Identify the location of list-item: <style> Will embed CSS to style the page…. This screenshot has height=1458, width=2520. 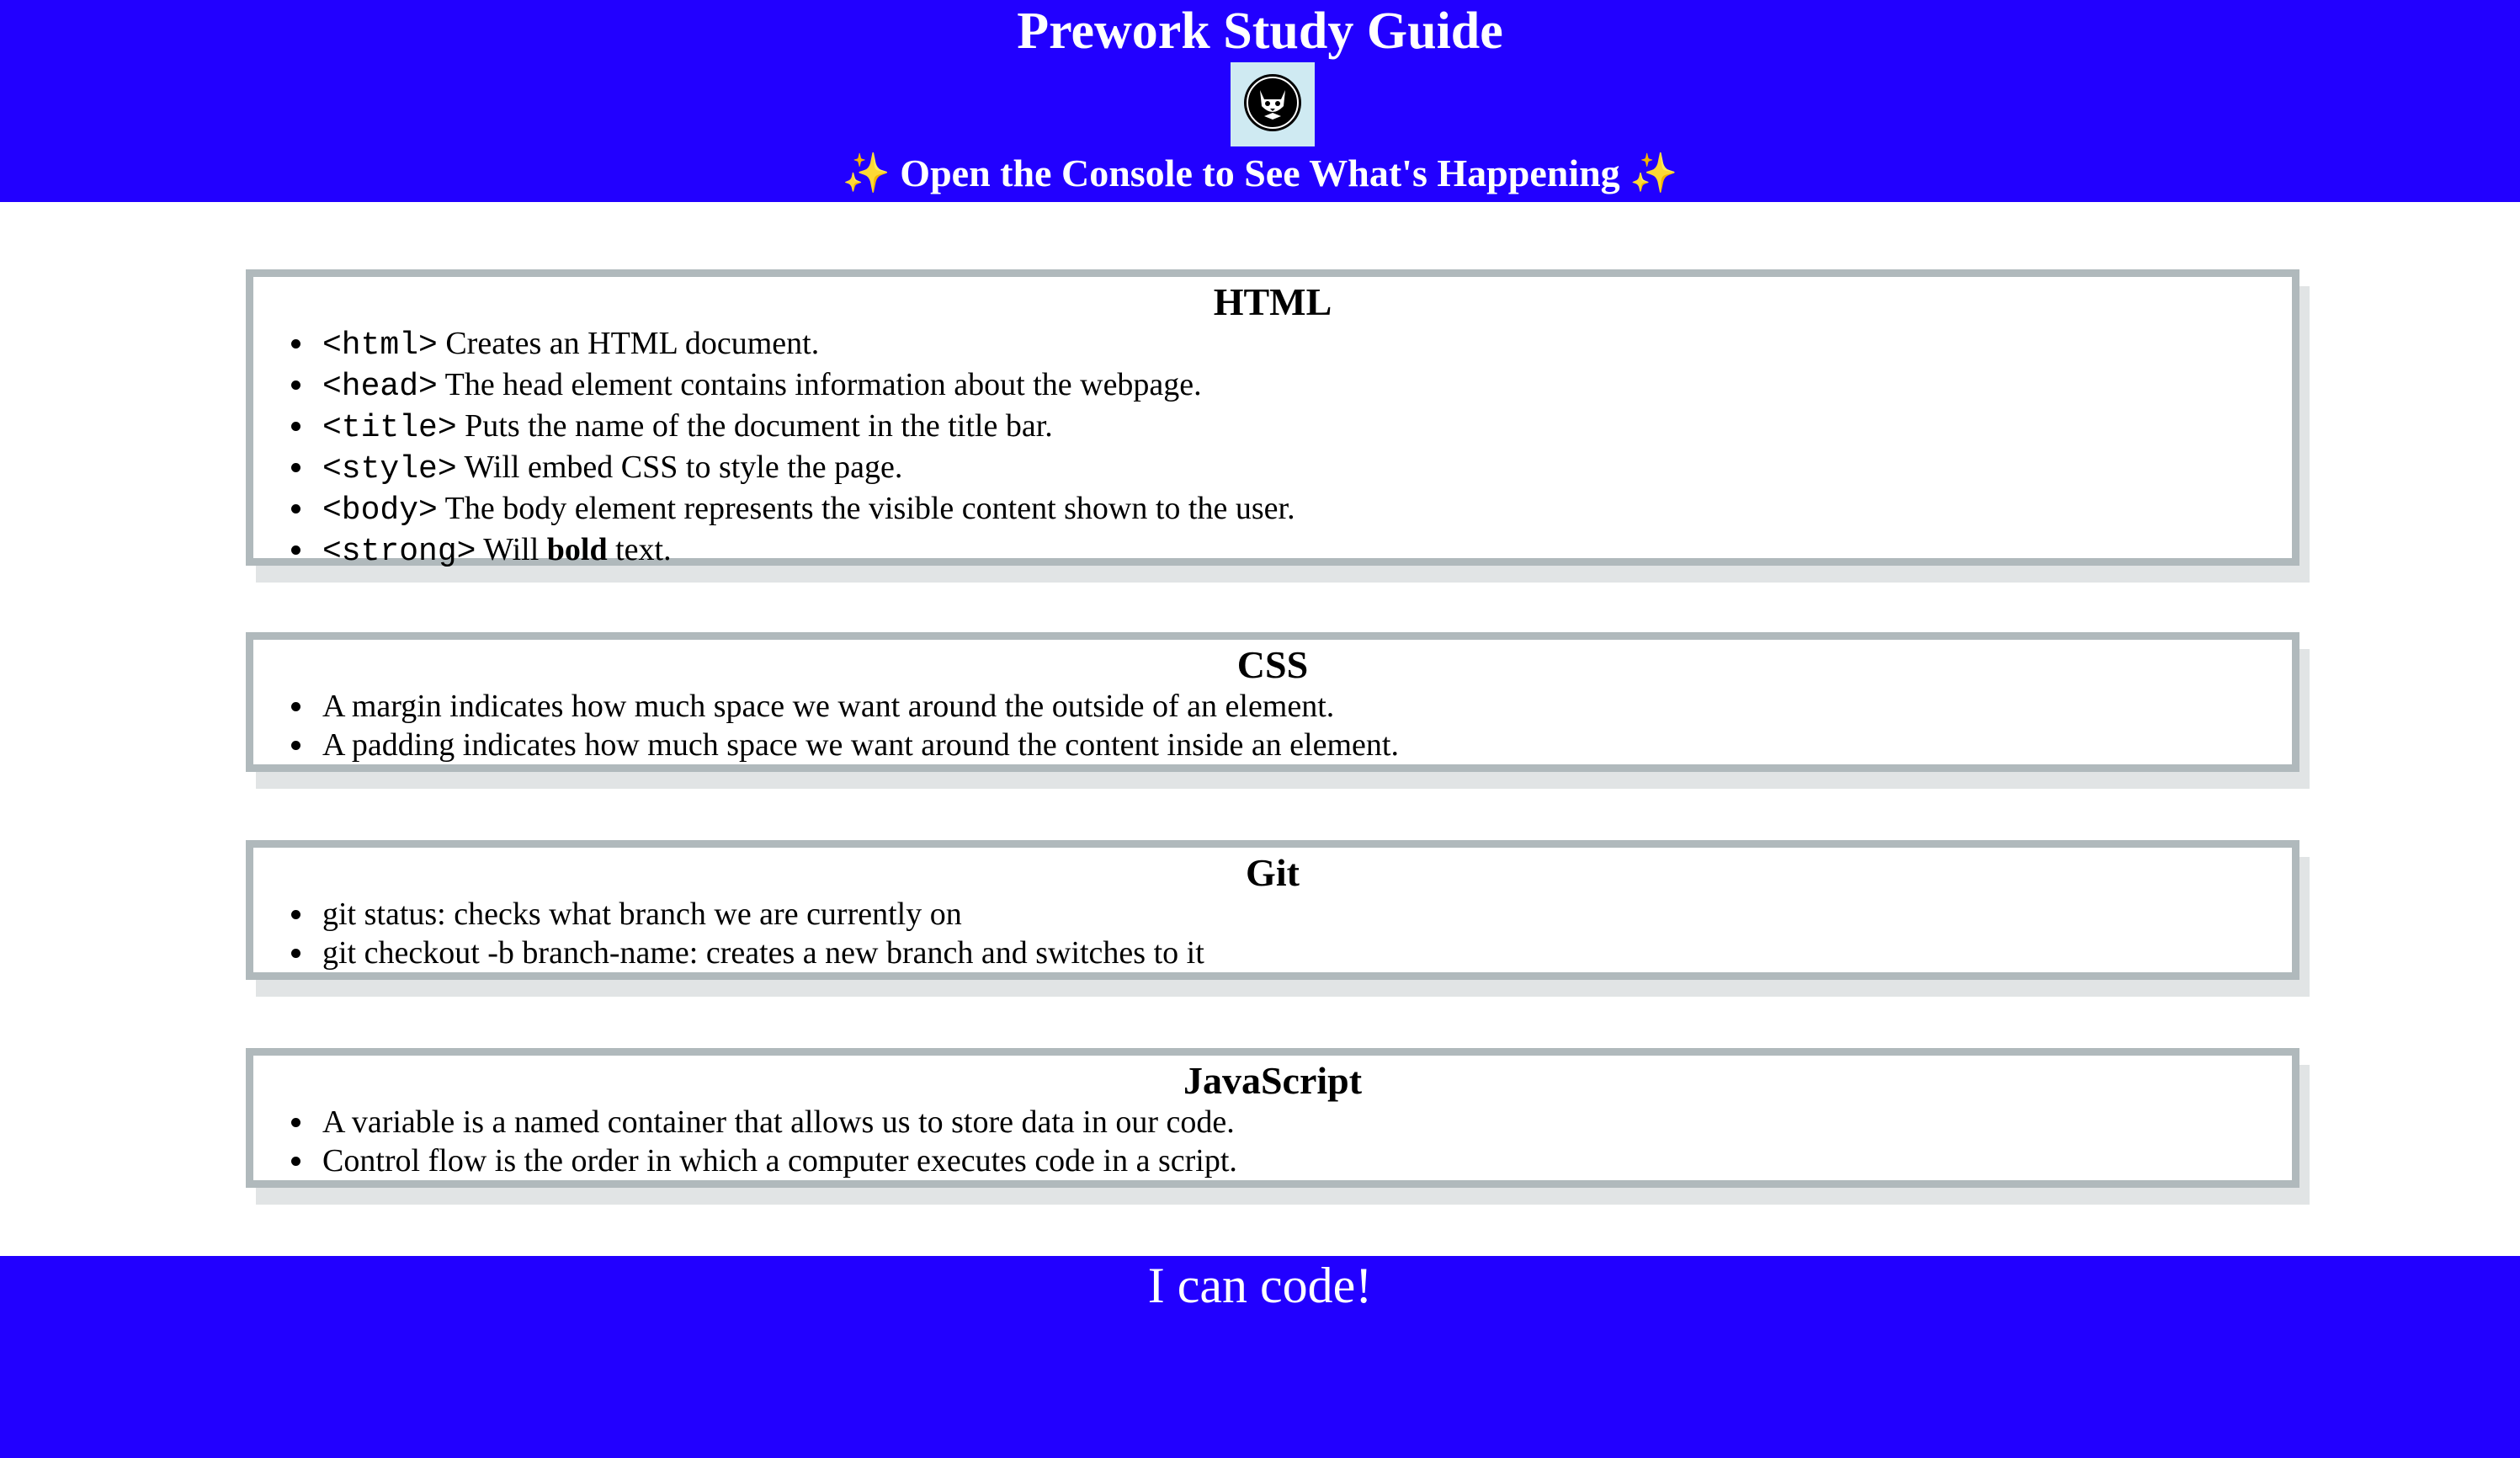
(1291, 468).